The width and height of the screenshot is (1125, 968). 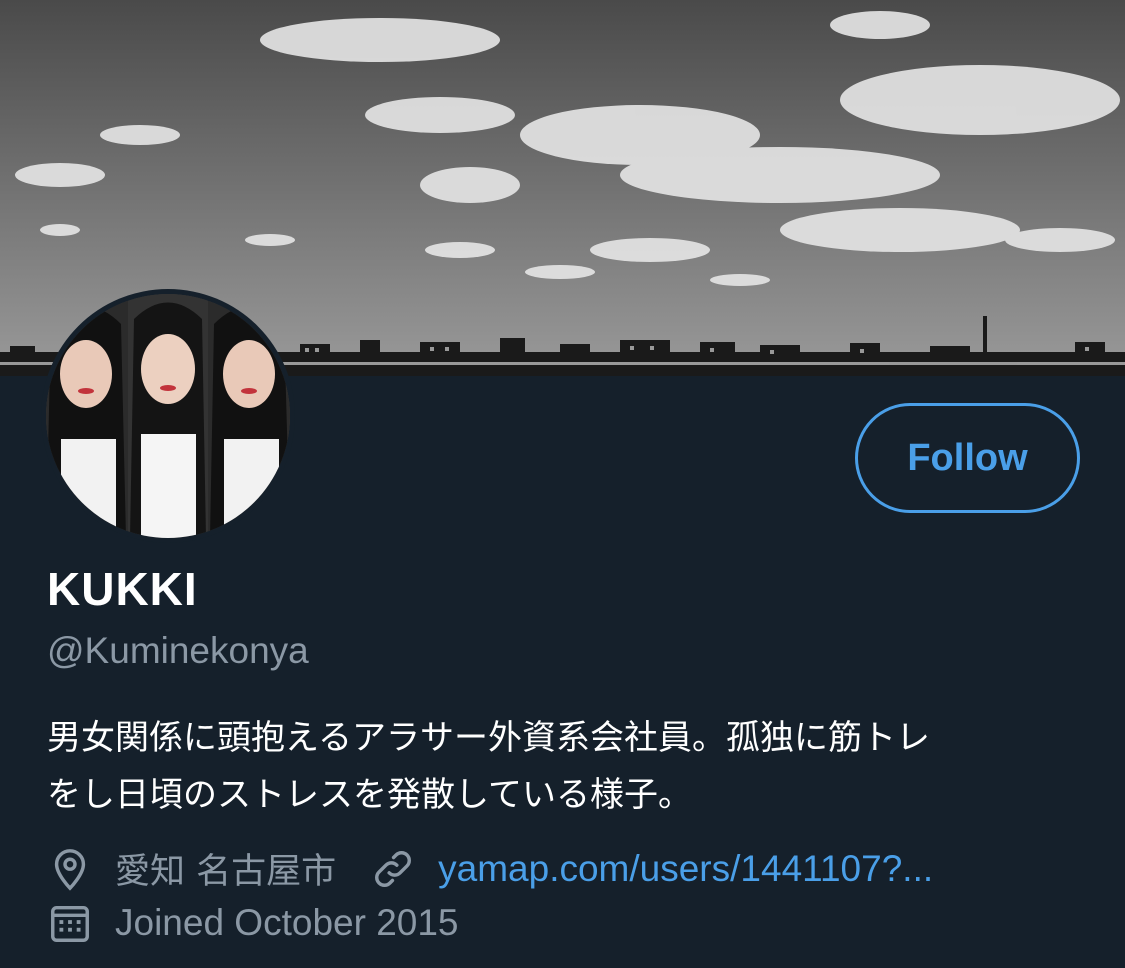 I want to click on location-text: 愛知 名古屋市, so click(x=226, y=872).